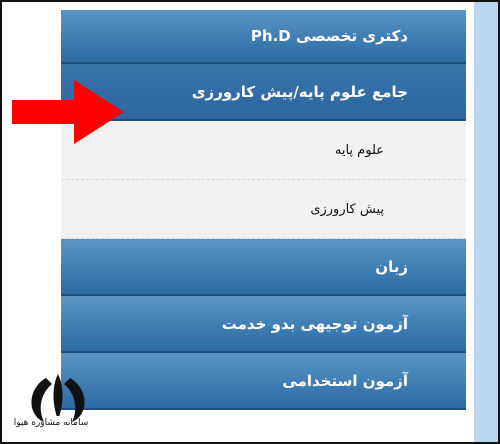  I want to click on menu-item-language: زبان, so click(263, 267).